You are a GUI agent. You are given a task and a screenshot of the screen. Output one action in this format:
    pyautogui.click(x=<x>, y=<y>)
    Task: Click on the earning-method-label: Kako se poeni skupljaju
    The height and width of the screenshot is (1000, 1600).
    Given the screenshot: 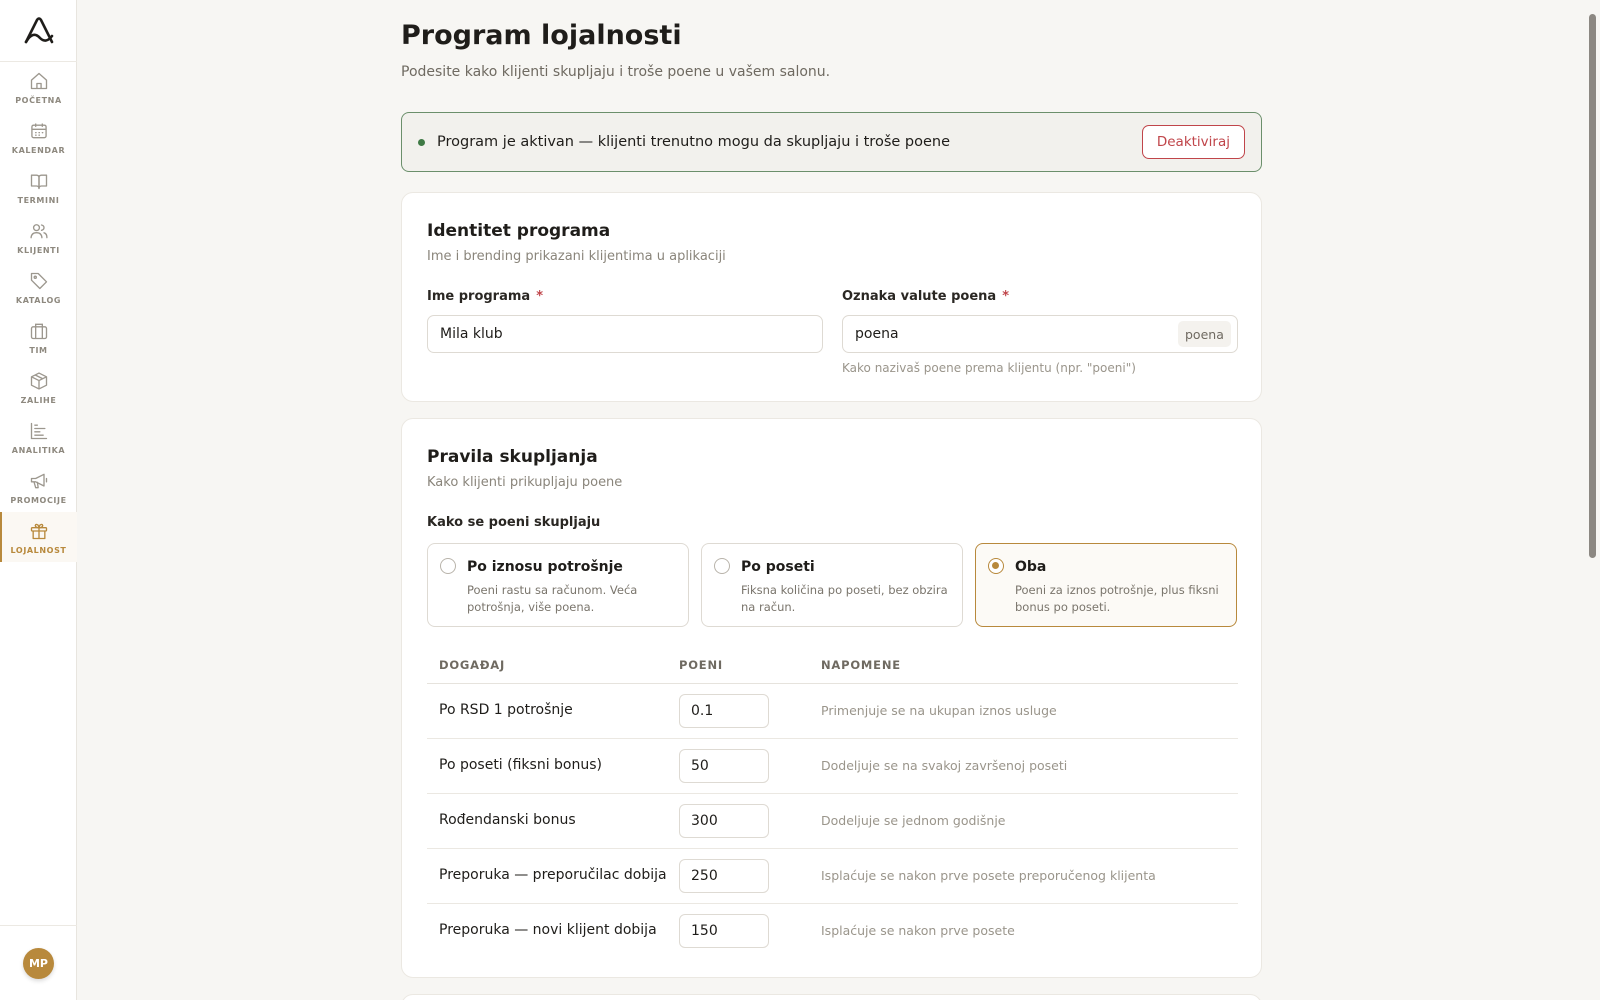 What is the action you would take?
    pyautogui.click(x=514, y=522)
    